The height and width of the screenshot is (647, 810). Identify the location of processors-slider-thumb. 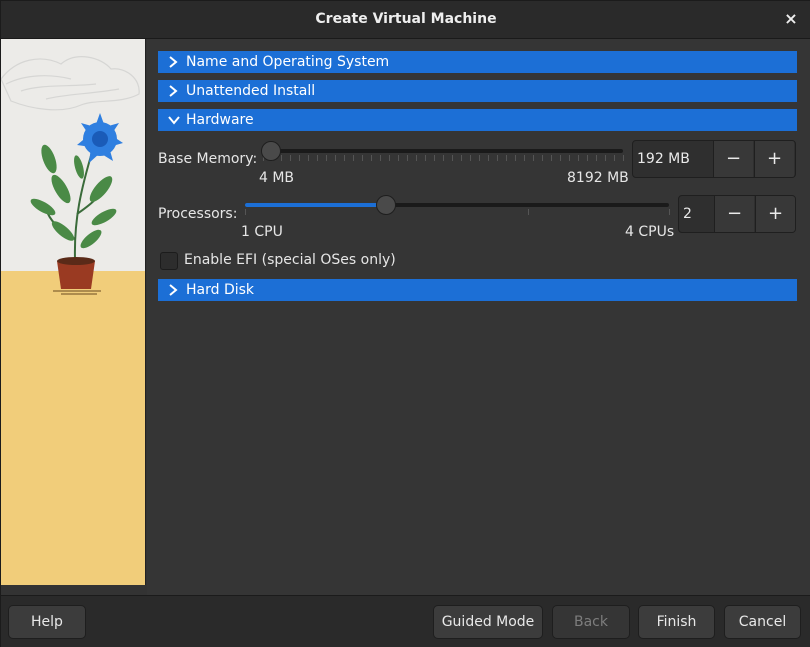
(386, 205).